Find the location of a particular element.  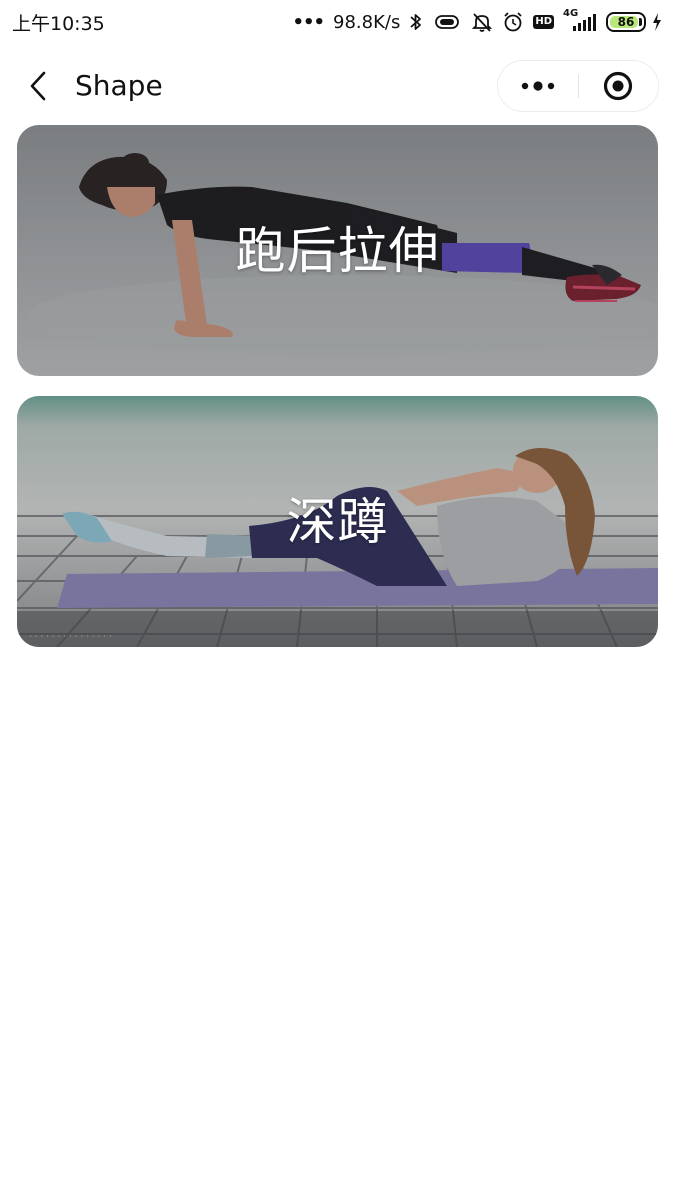

card-title: 深蹲 is located at coordinates (337, 521).